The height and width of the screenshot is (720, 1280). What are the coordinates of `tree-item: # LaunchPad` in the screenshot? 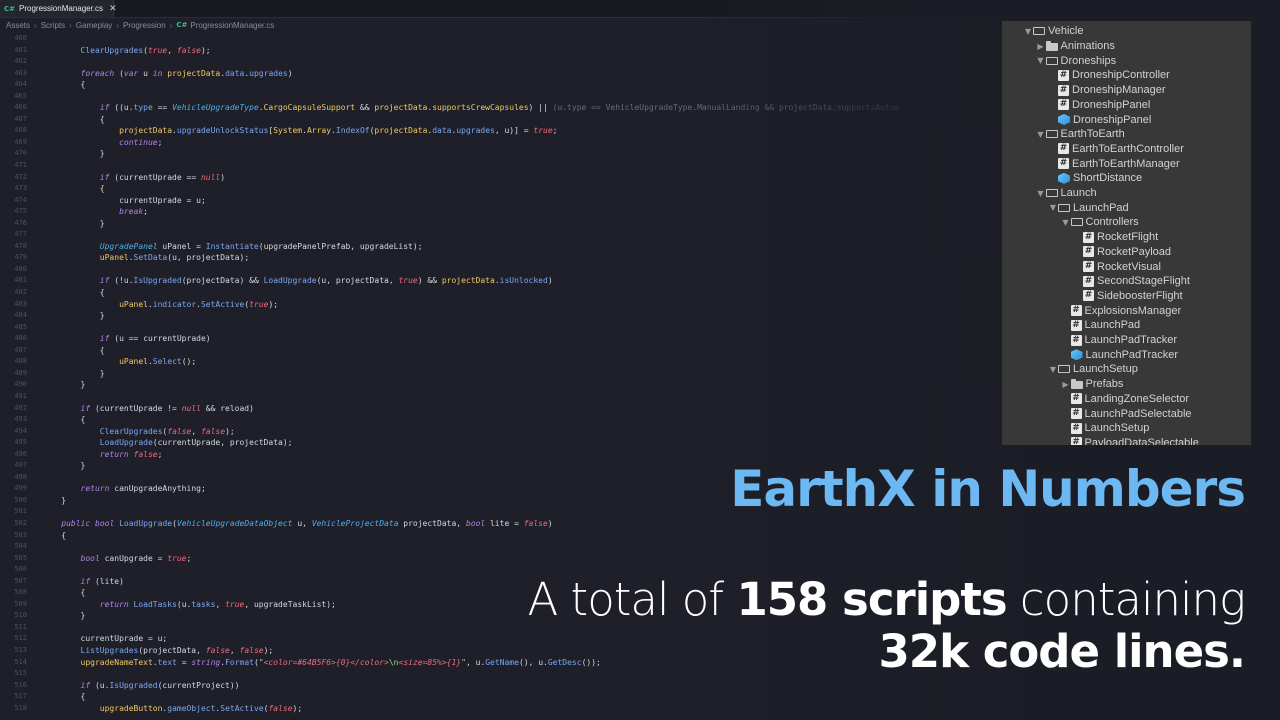 It's located at (1100, 325).